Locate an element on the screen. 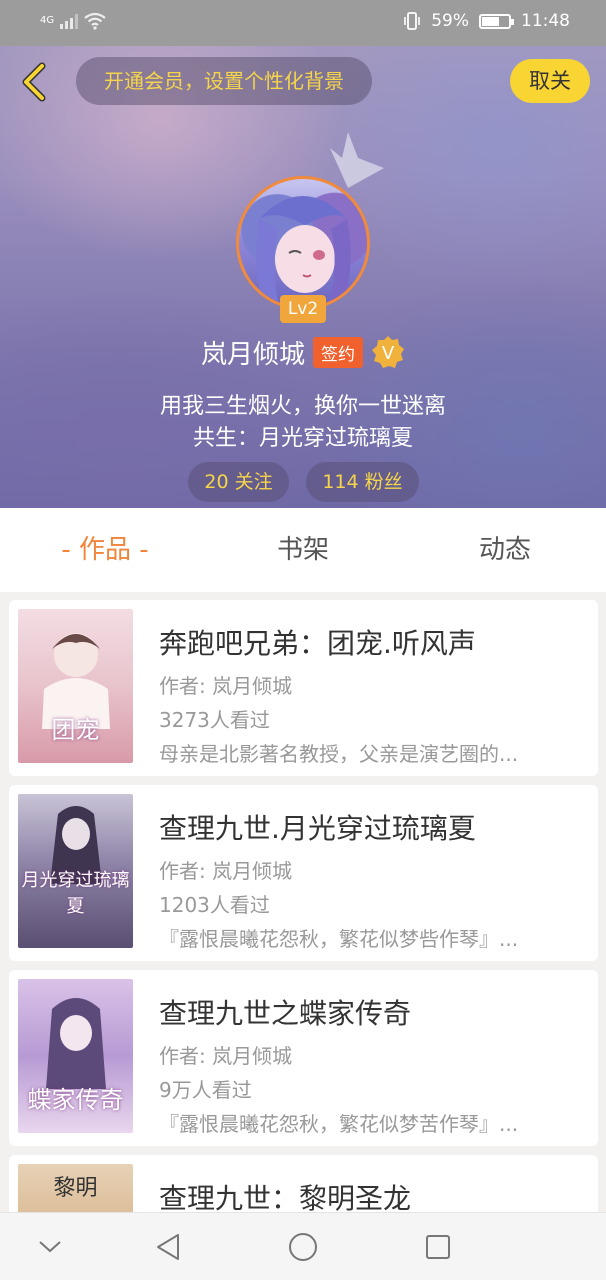  signature-line-2: 共生：月光穿过琉璃夏 is located at coordinates (302, 438).